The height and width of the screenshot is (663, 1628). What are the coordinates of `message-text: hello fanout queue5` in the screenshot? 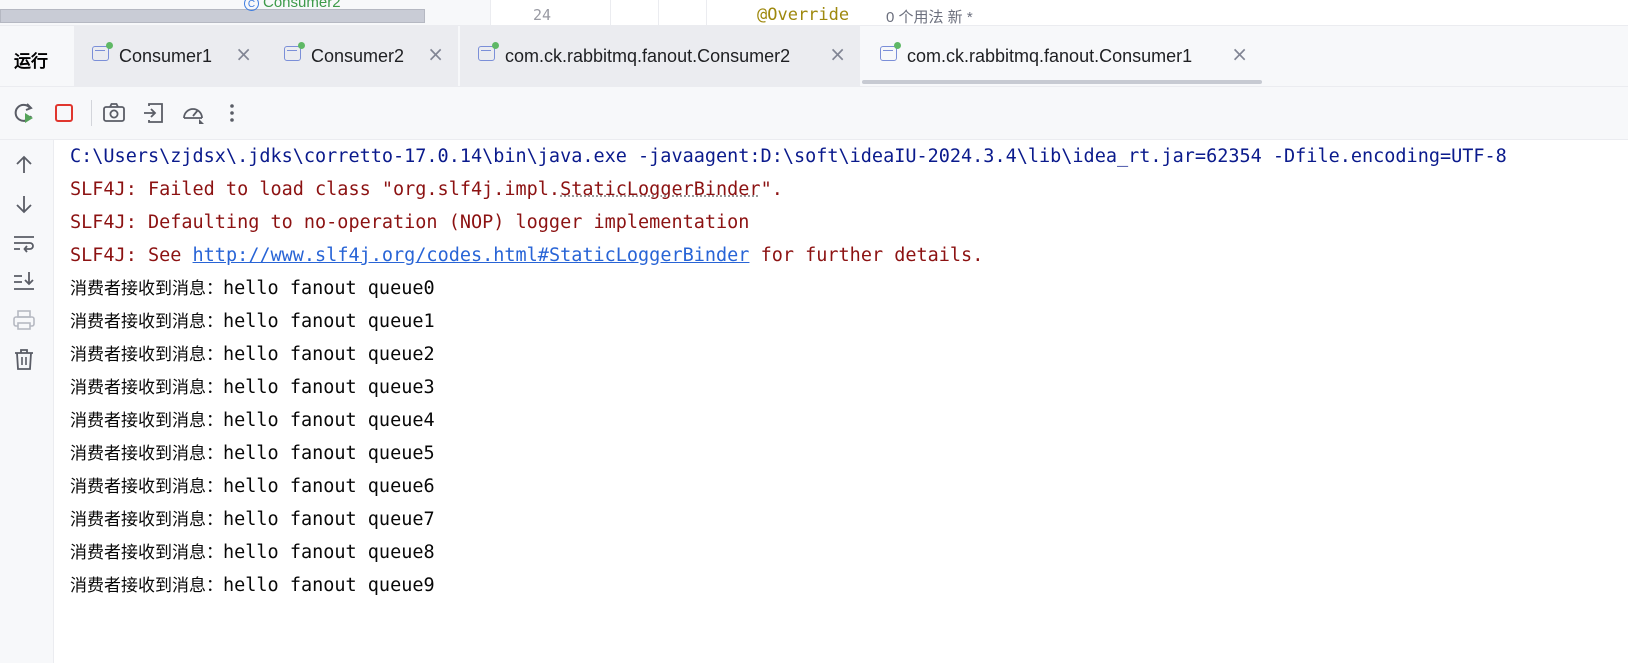 It's located at (329, 453).